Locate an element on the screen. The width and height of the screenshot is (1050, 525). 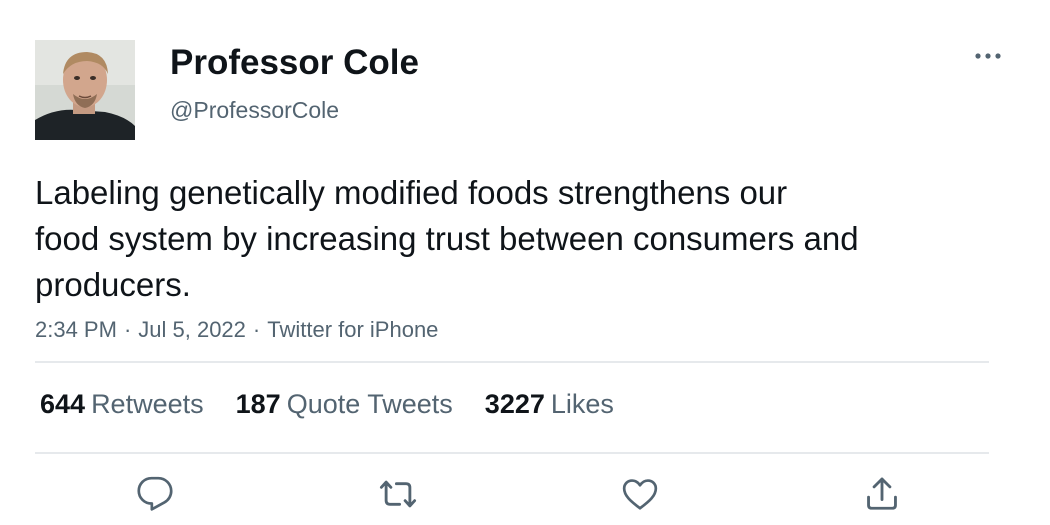
share-button is located at coordinates (882, 494).